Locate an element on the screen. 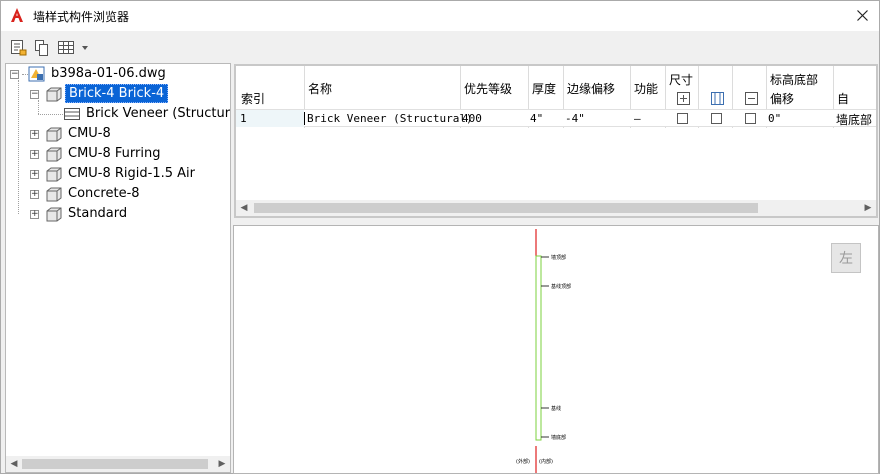 This screenshot has width=880, height=474. properties-list-icon is located at coordinates (19, 48).